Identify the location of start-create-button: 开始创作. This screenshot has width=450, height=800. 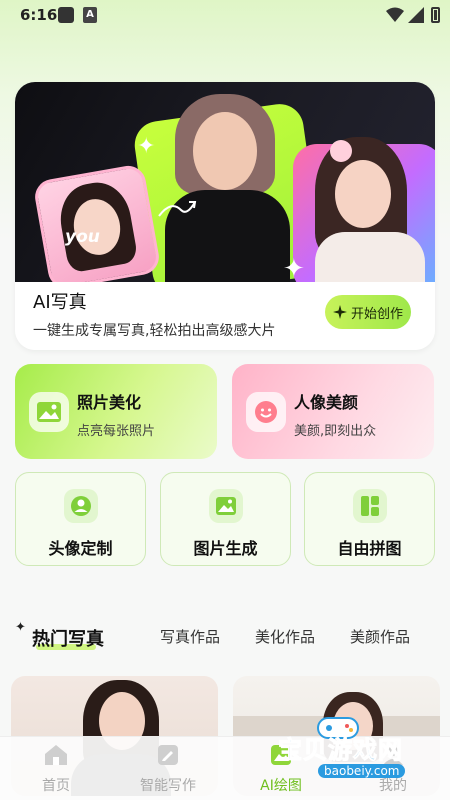
(368, 312).